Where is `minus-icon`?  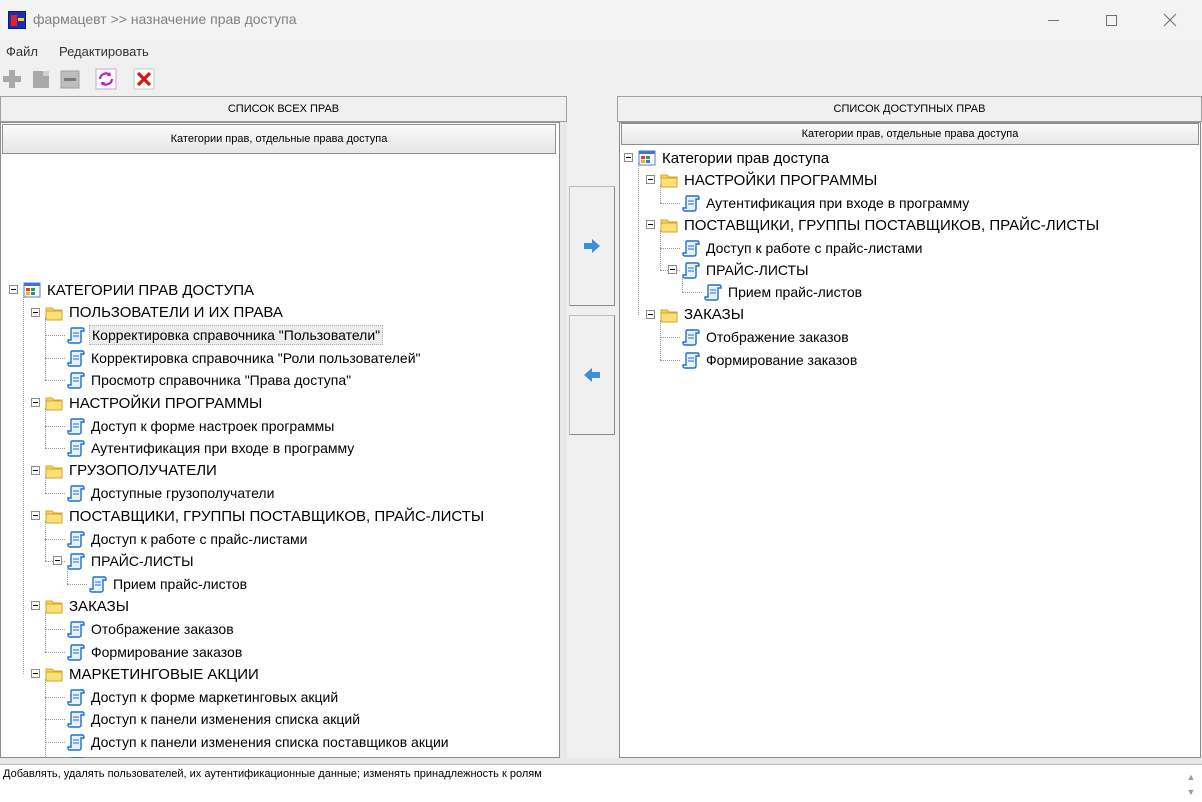 minus-icon is located at coordinates (70, 79).